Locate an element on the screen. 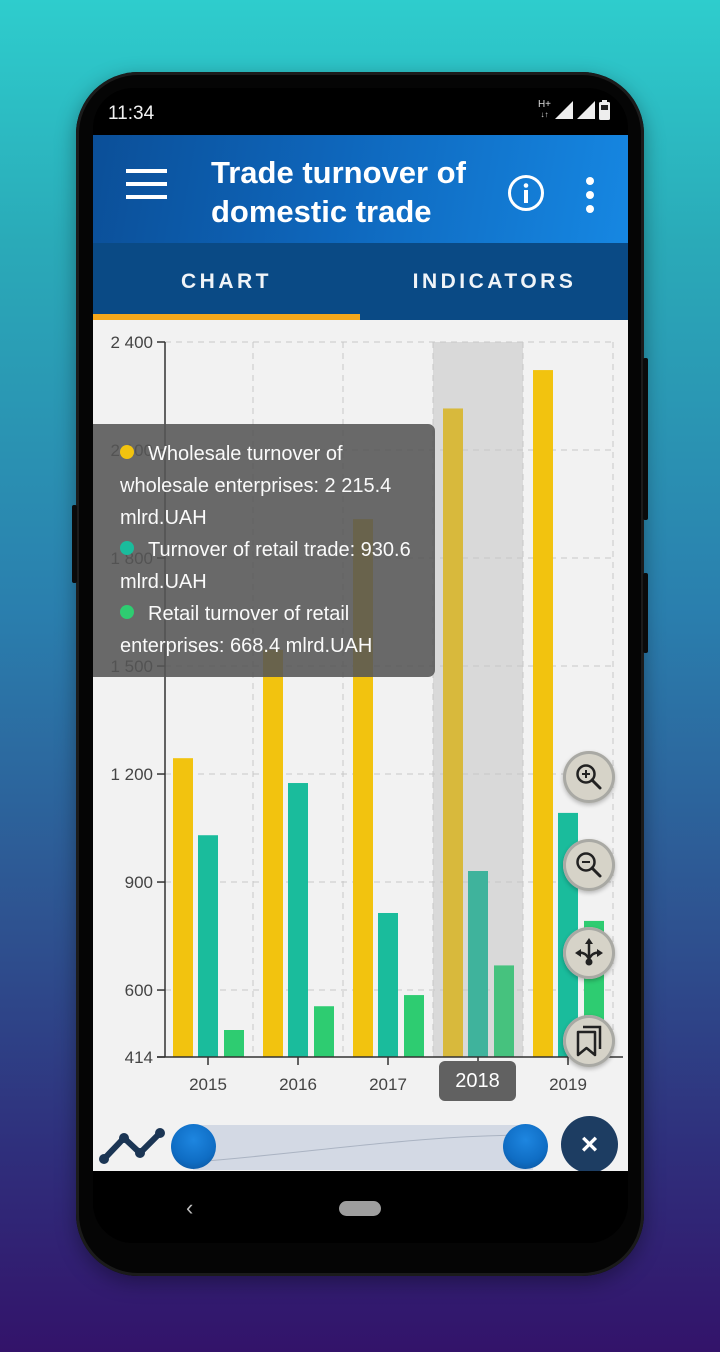 The height and width of the screenshot is (1352, 720). zoom-in-icon is located at coordinates (589, 777).